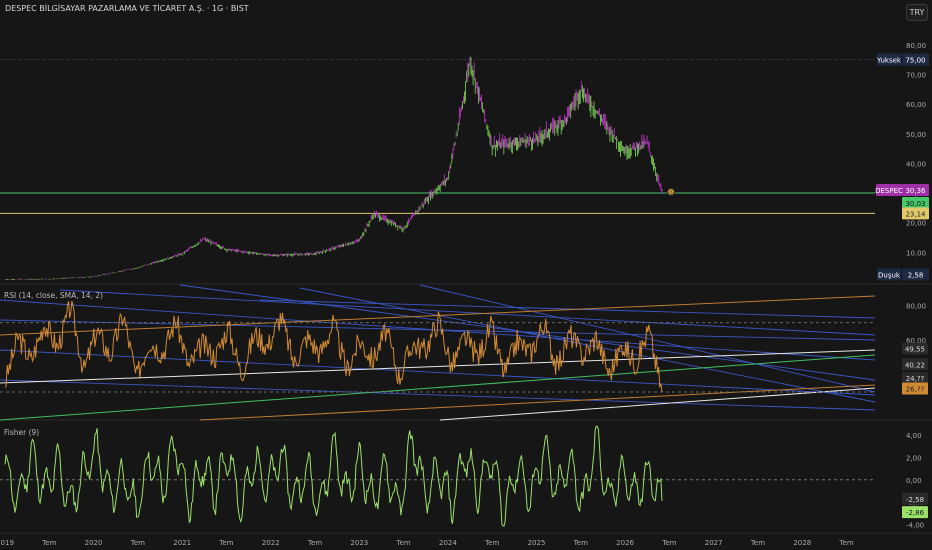 This screenshot has height=550, width=932. I want to click on rsi-y-tick: 80,00, so click(916, 306).